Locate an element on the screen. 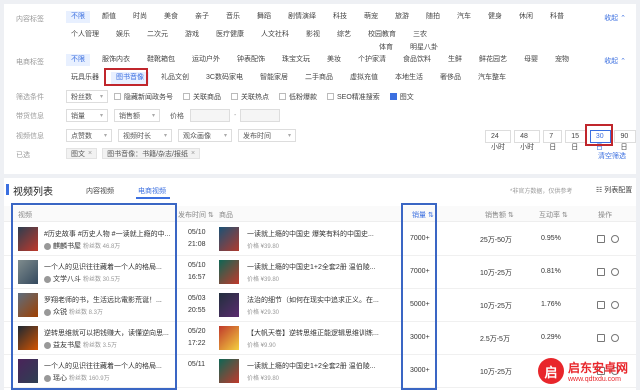 The height and width of the screenshot is (390, 640). collapse-link: 收起 ⌃ is located at coordinates (615, 18).